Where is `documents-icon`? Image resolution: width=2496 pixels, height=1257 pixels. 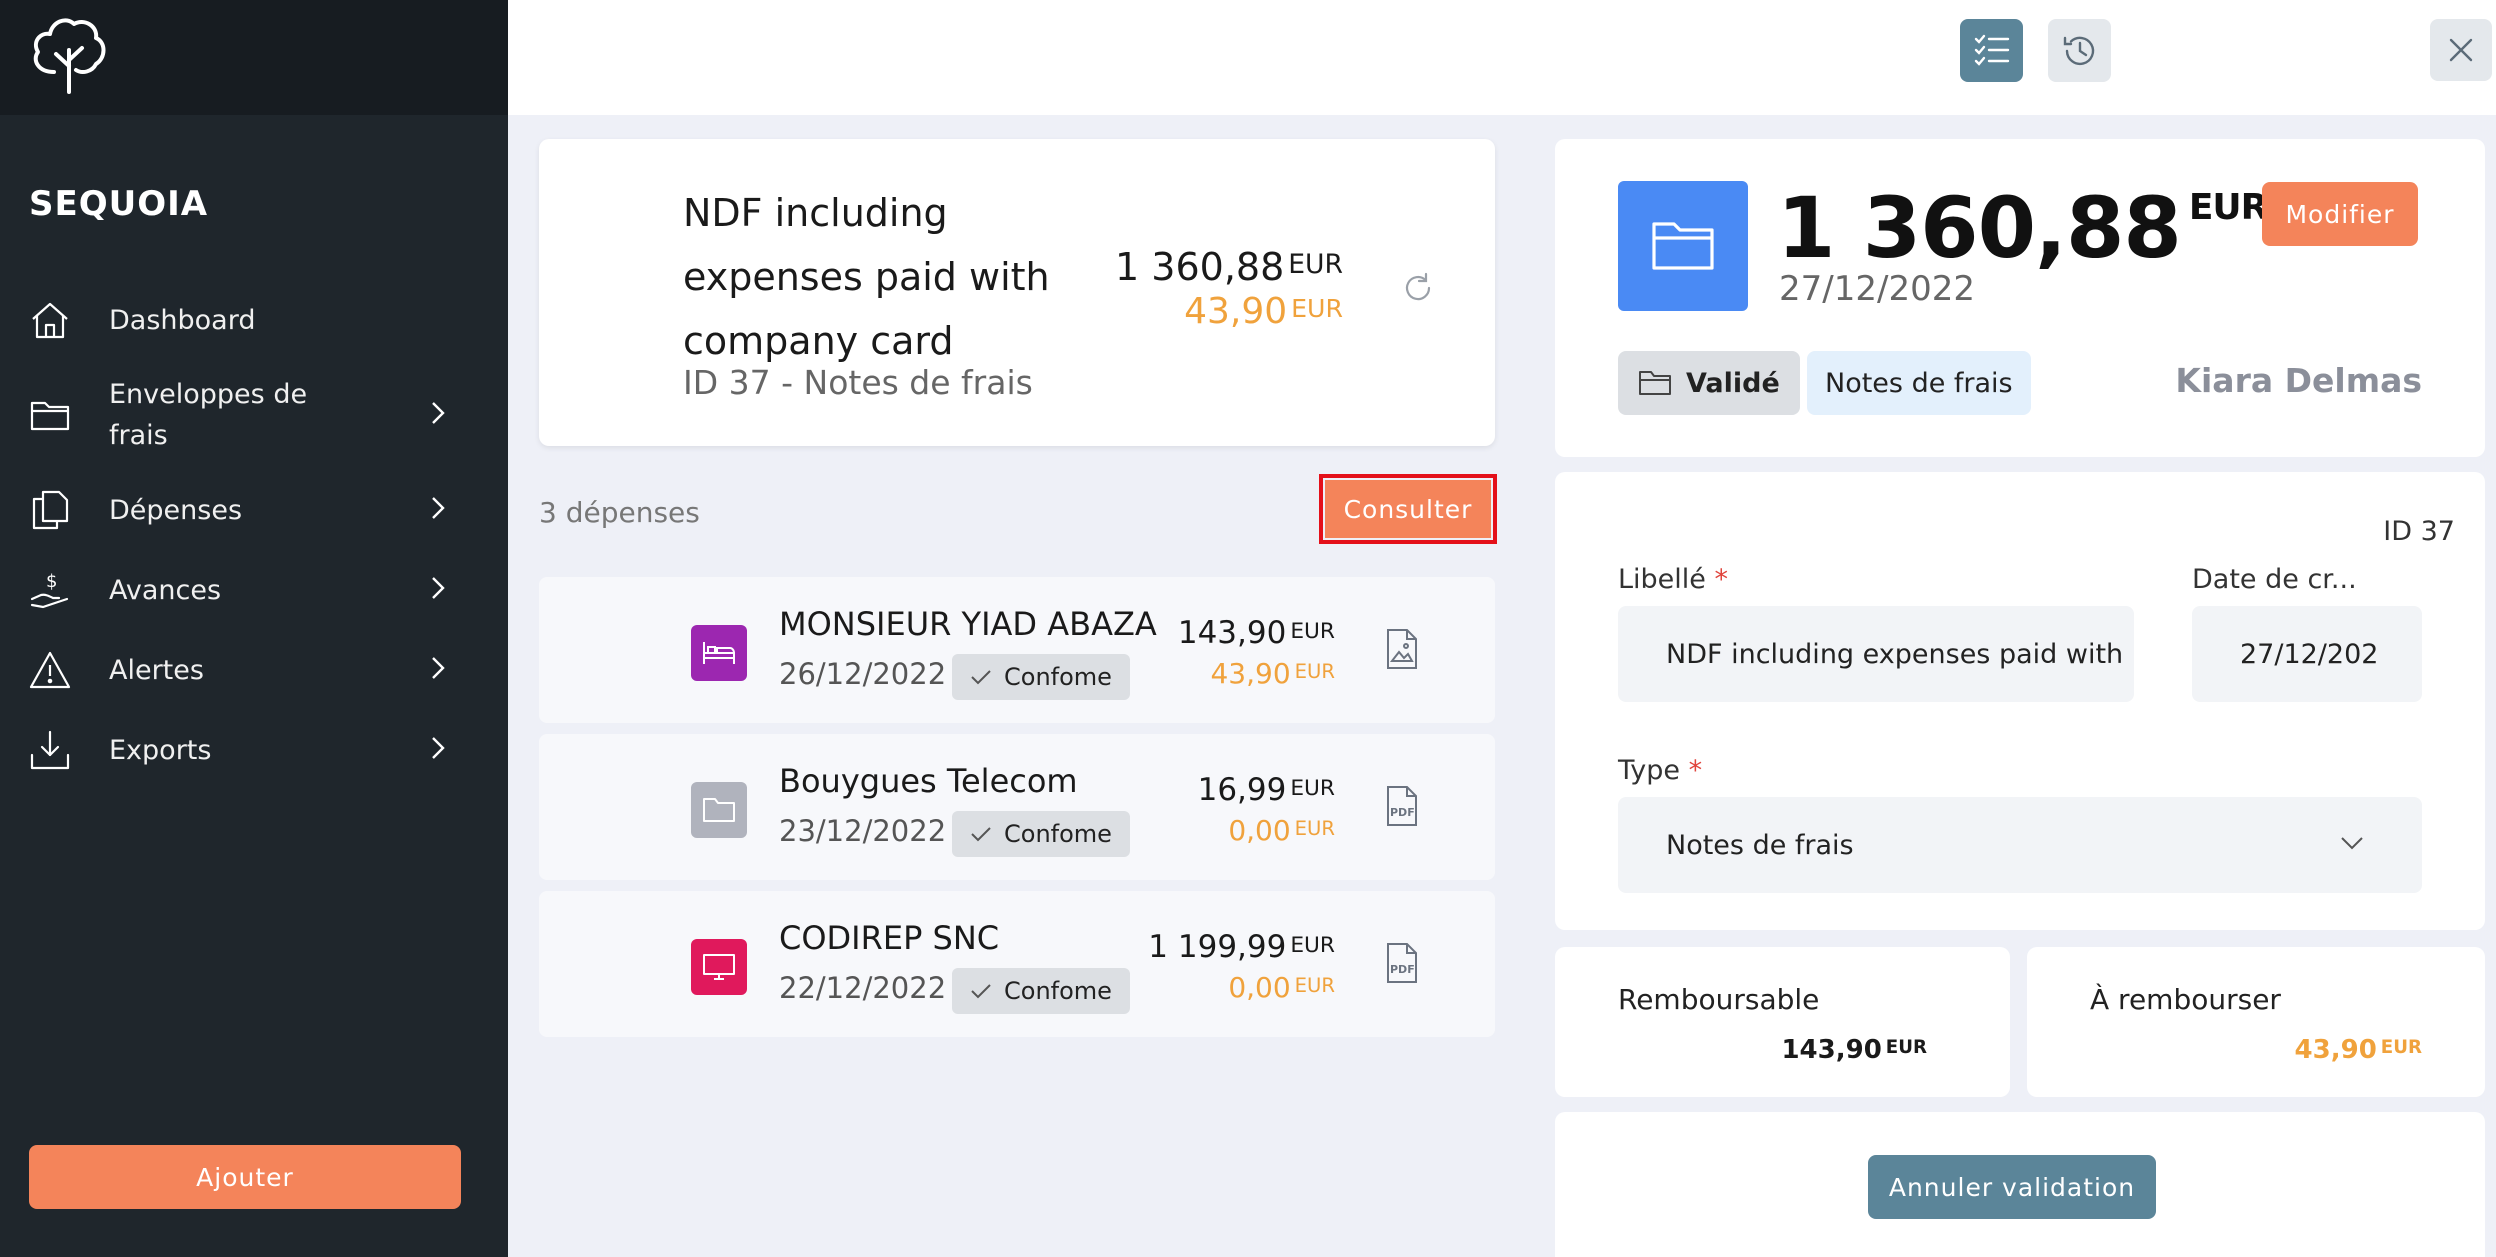 documents-icon is located at coordinates (50, 510).